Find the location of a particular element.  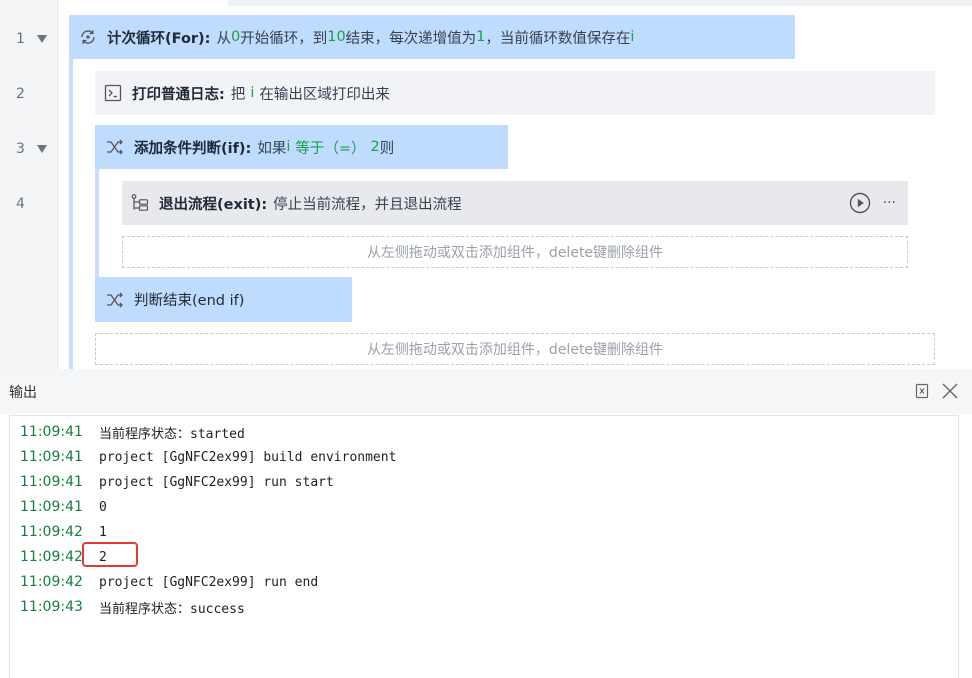

print-log-block: 打印普通日志: 把 i 在输出区域打印出来 is located at coordinates (515, 93).